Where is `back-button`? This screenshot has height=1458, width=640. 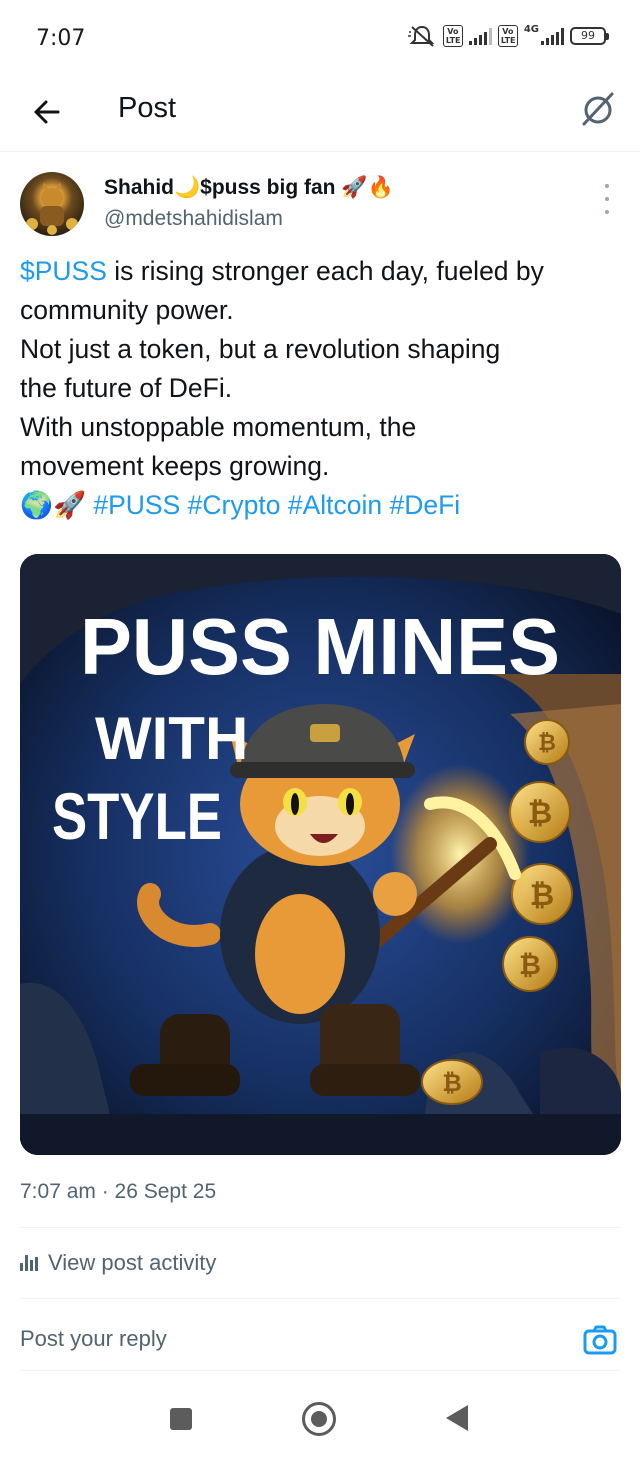 back-button is located at coordinates (48, 112).